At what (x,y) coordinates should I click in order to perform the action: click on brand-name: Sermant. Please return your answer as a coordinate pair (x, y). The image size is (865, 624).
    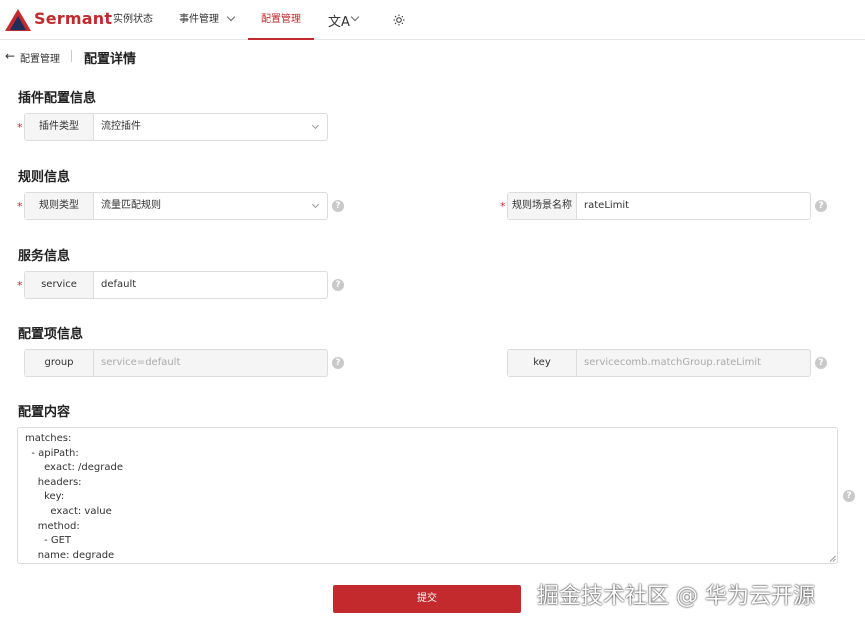
    Looking at the image, I should click on (73, 18).